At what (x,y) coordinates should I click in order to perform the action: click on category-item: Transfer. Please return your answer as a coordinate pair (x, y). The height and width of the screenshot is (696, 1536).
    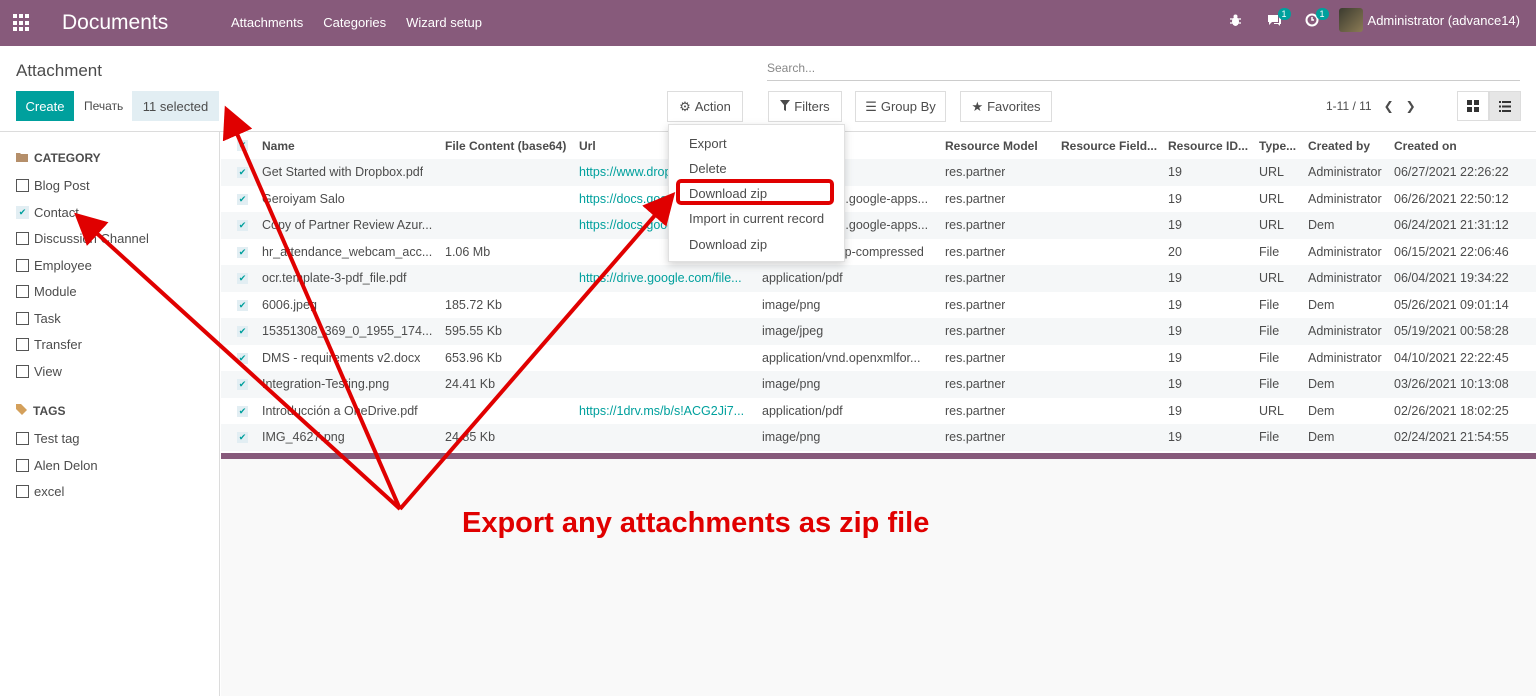
    Looking at the image, I should click on (49, 344).